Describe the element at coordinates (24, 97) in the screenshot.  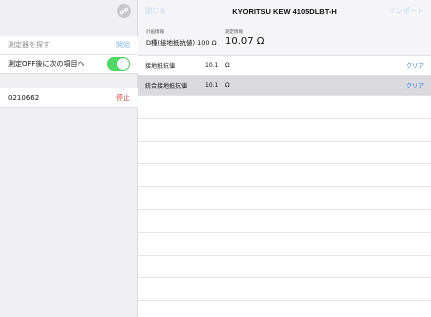
I see `device-id: 0210662` at that location.